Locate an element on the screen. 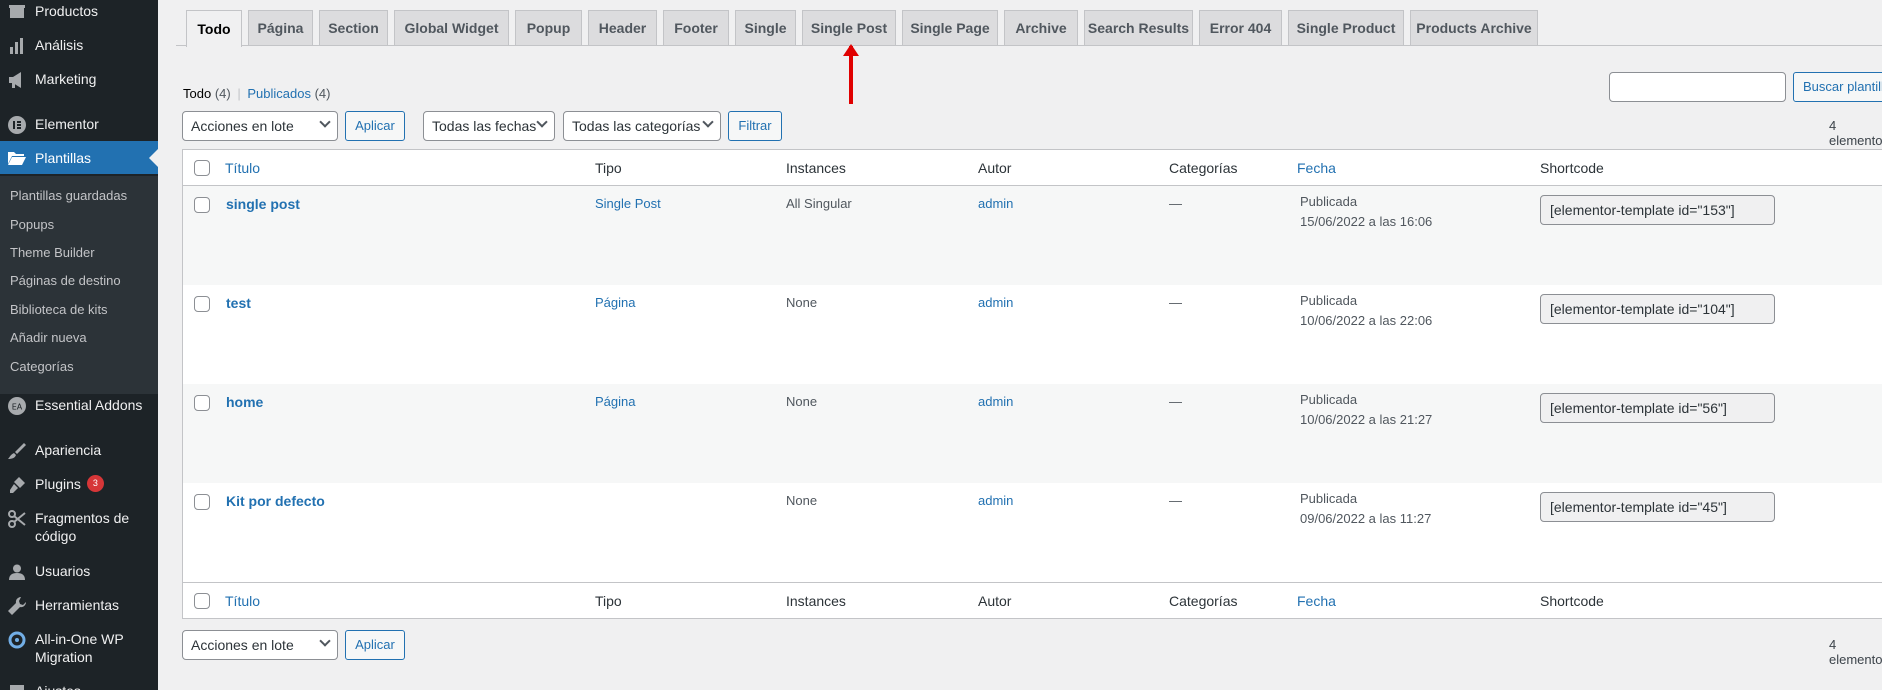 The image size is (1882, 690). menu-item-usuarios: Usuarios is located at coordinates (79, 572).